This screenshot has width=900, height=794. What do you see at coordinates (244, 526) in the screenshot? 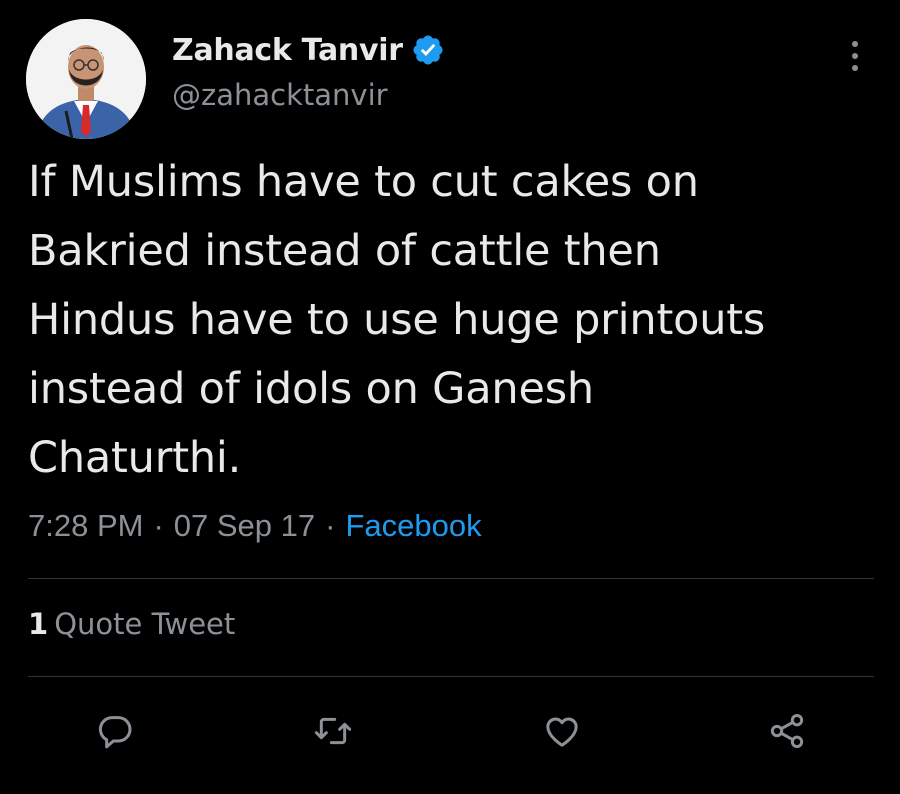
I see `tweet-date: 07 Sep 17` at bounding box center [244, 526].